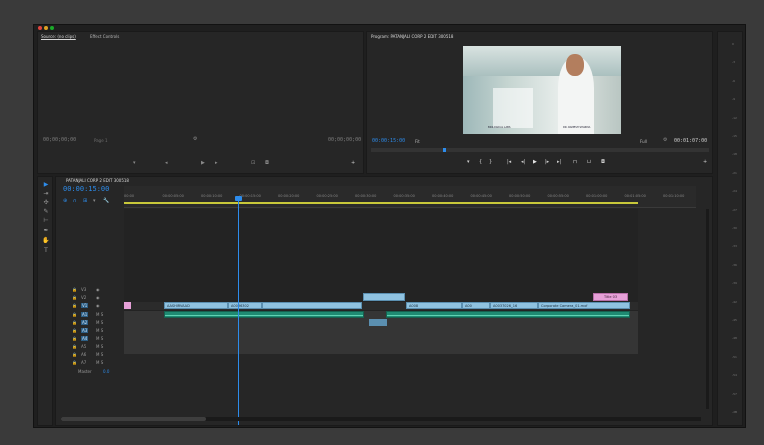  I want to click on track-header-a5: 🔒 A5 M S, so click(89, 346).